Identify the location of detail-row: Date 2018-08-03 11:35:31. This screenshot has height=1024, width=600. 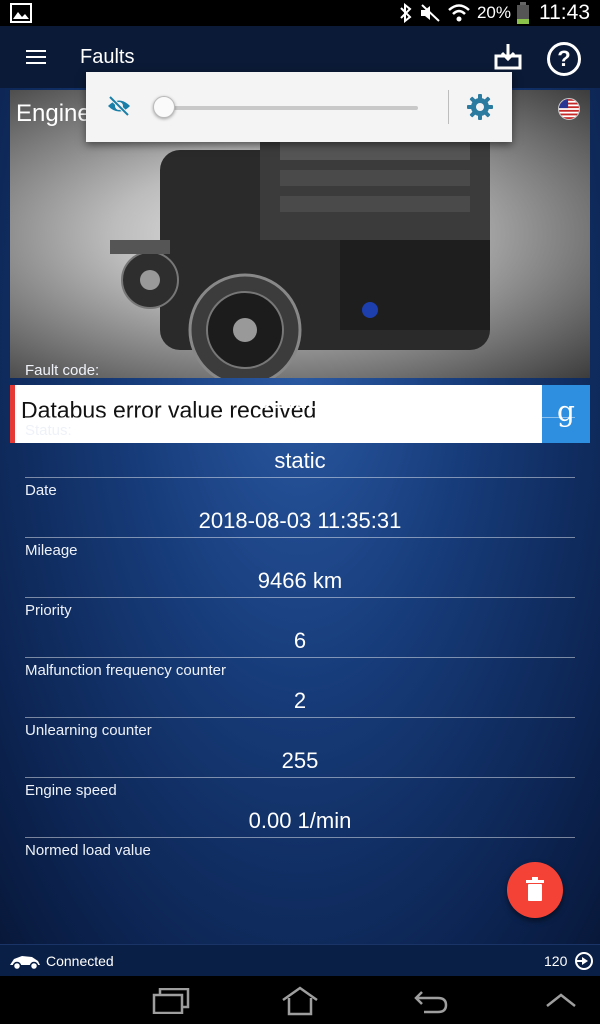
(300, 508).